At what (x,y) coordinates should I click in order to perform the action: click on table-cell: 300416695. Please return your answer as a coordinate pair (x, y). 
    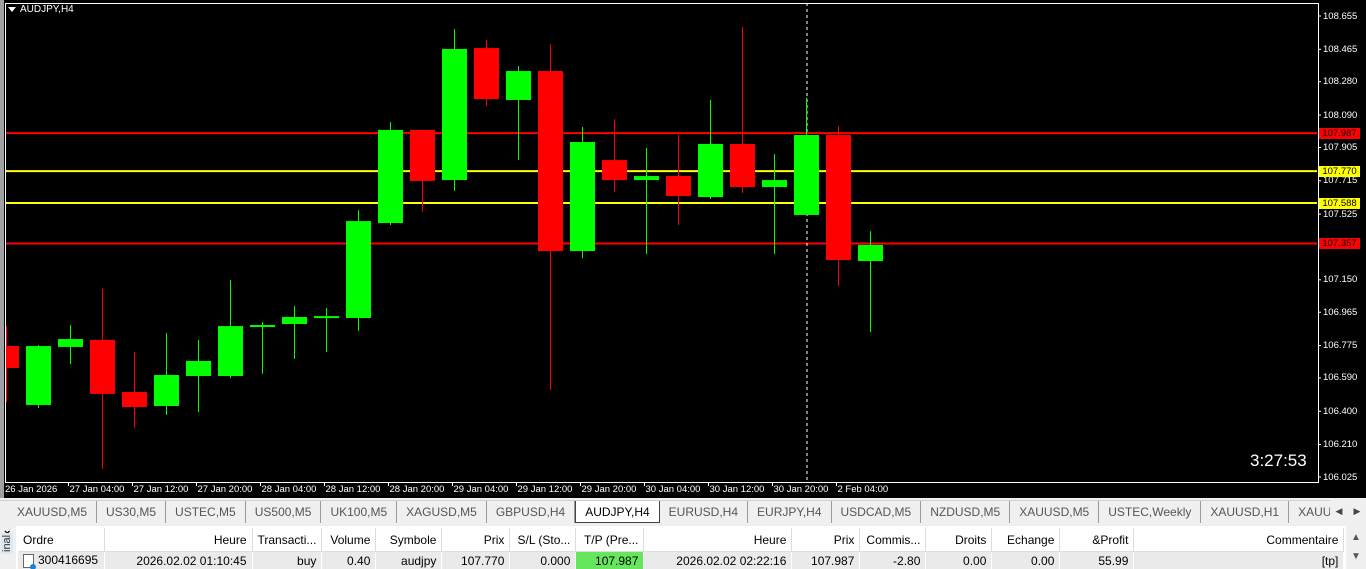
    Looking at the image, I should click on (61, 560).